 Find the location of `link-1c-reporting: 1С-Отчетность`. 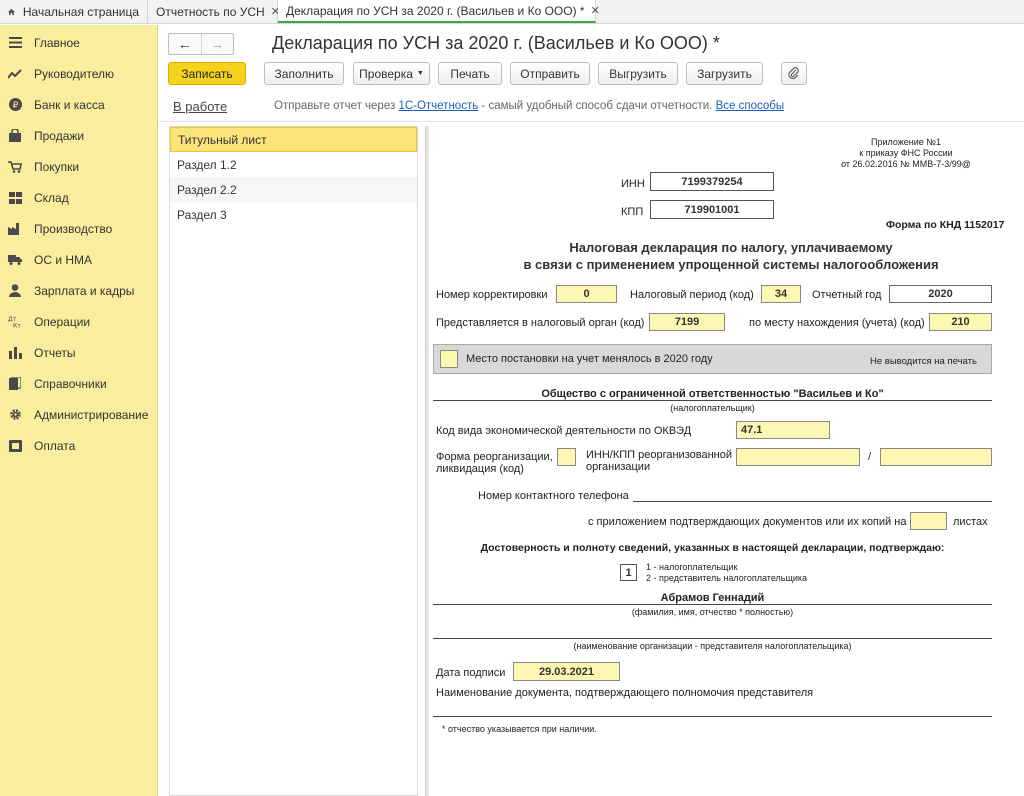

link-1c-reporting: 1С-Отчетность is located at coordinates (438, 106).